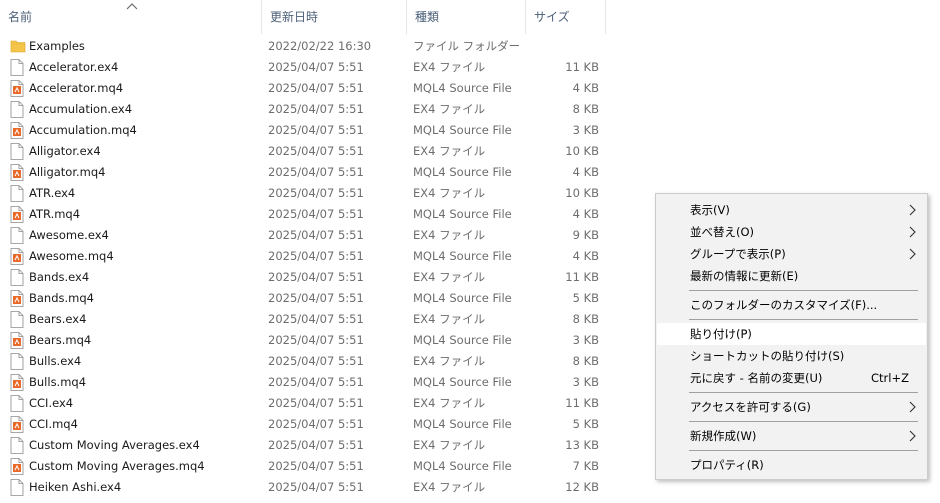  Describe the element at coordinates (791, 210) in the screenshot. I see `menu-item-view: 表示(V)` at that location.